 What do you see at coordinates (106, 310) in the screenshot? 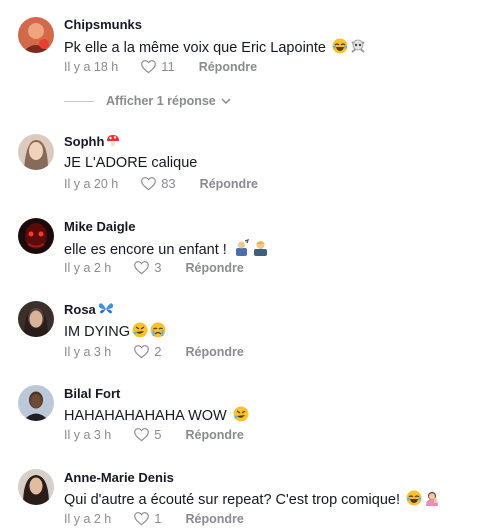
I see `butterfly-icon` at bounding box center [106, 310].